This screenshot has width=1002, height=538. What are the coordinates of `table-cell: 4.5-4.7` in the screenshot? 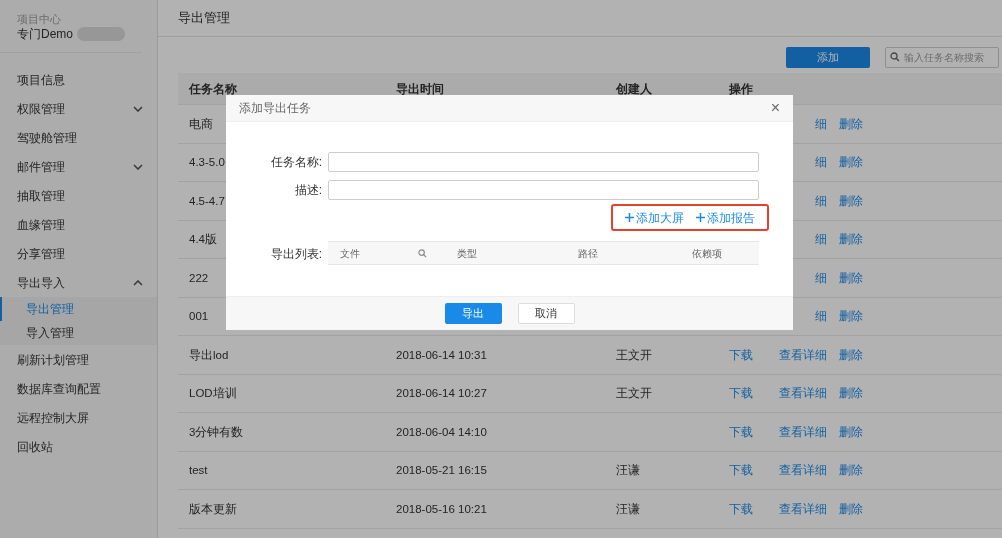 It's located at (207, 200).